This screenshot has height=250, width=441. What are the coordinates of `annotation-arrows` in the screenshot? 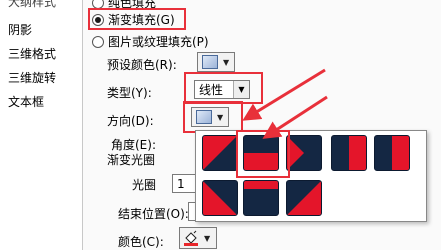 It's located at (285, 103).